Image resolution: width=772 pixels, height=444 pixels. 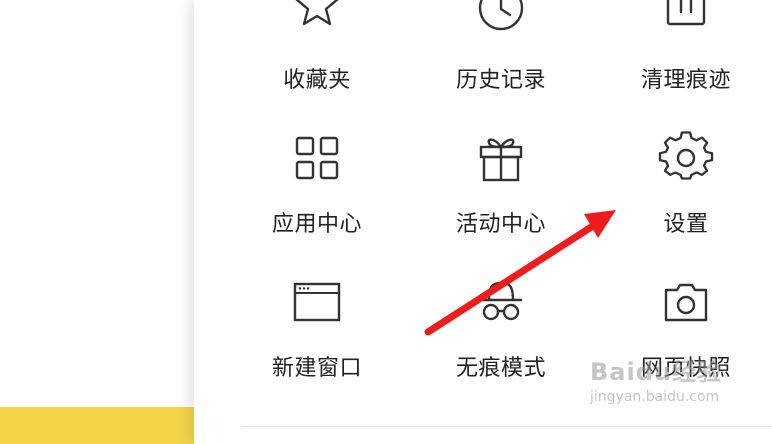 What do you see at coordinates (317, 49) in the screenshot?
I see `menu-item-favorites: 收藏夹` at bounding box center [317, 49].